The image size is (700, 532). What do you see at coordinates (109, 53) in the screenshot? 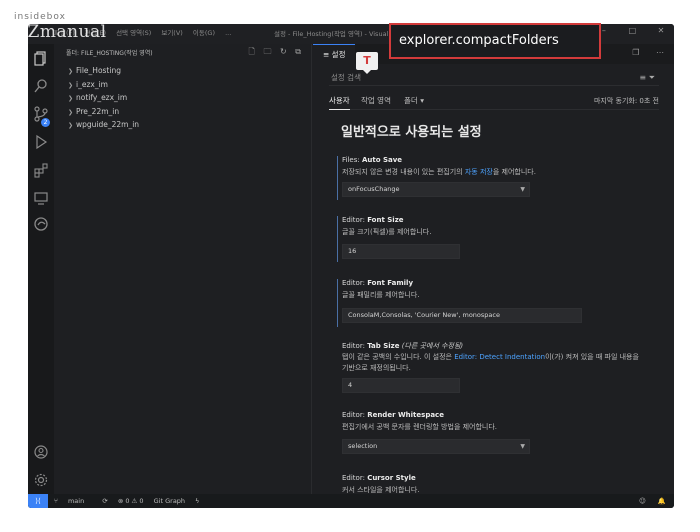
I see `explorer-header: 폴더: FILE_HOSTING(작업 영역)` at bounding box center [109, 53].